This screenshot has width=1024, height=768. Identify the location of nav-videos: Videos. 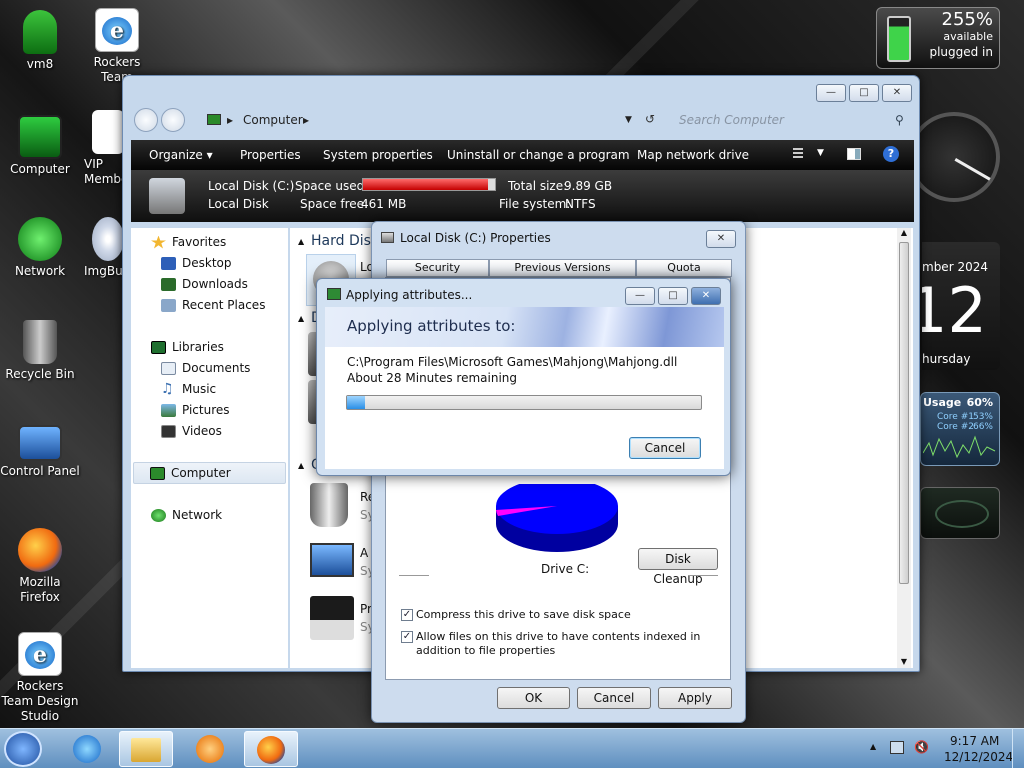
(191, 431).